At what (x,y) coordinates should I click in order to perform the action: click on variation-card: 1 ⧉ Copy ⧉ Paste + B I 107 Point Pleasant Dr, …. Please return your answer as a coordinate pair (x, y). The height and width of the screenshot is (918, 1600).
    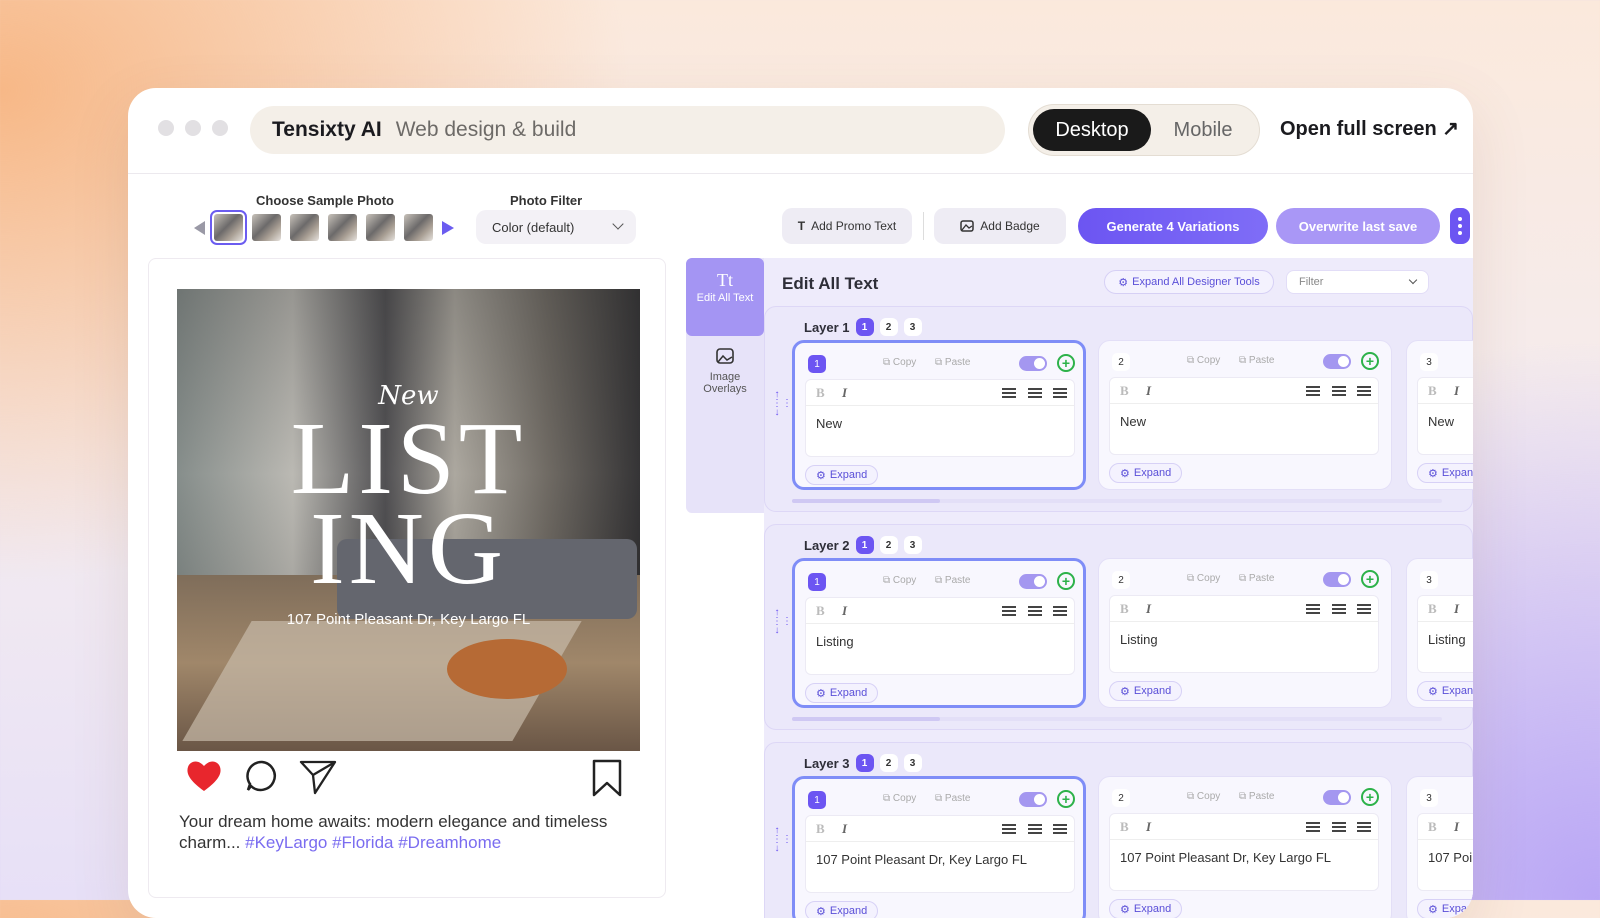
    Looking at the image, I should click on (939, 847).